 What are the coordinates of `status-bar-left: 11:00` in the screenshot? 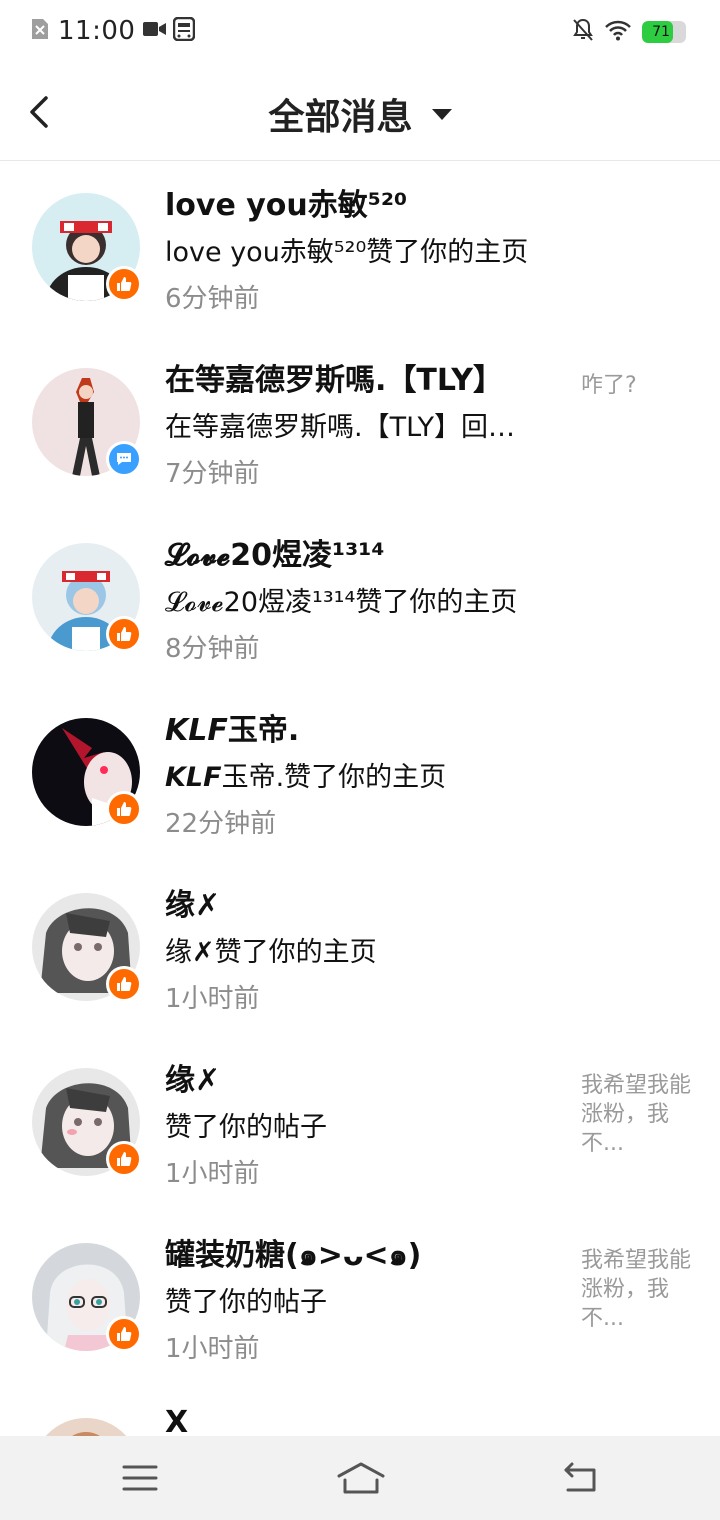 It's located at (113, 31).